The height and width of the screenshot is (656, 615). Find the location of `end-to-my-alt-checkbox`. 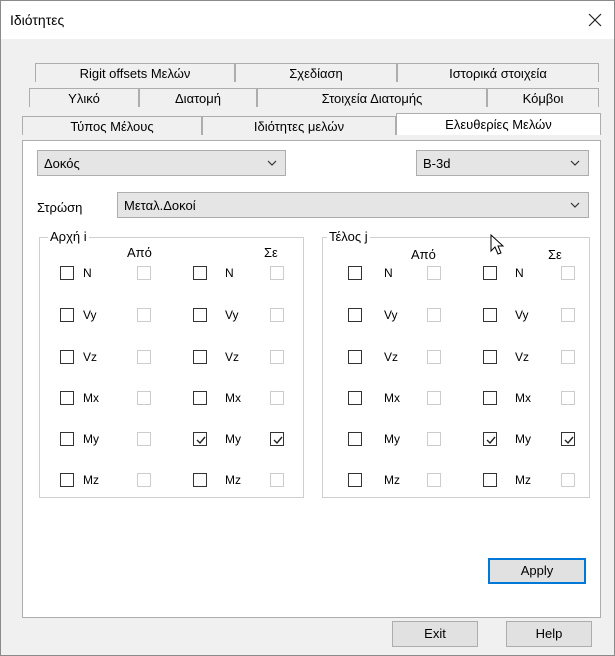

end-to-my-alt-checkbox is located at coordinates (568, 439).